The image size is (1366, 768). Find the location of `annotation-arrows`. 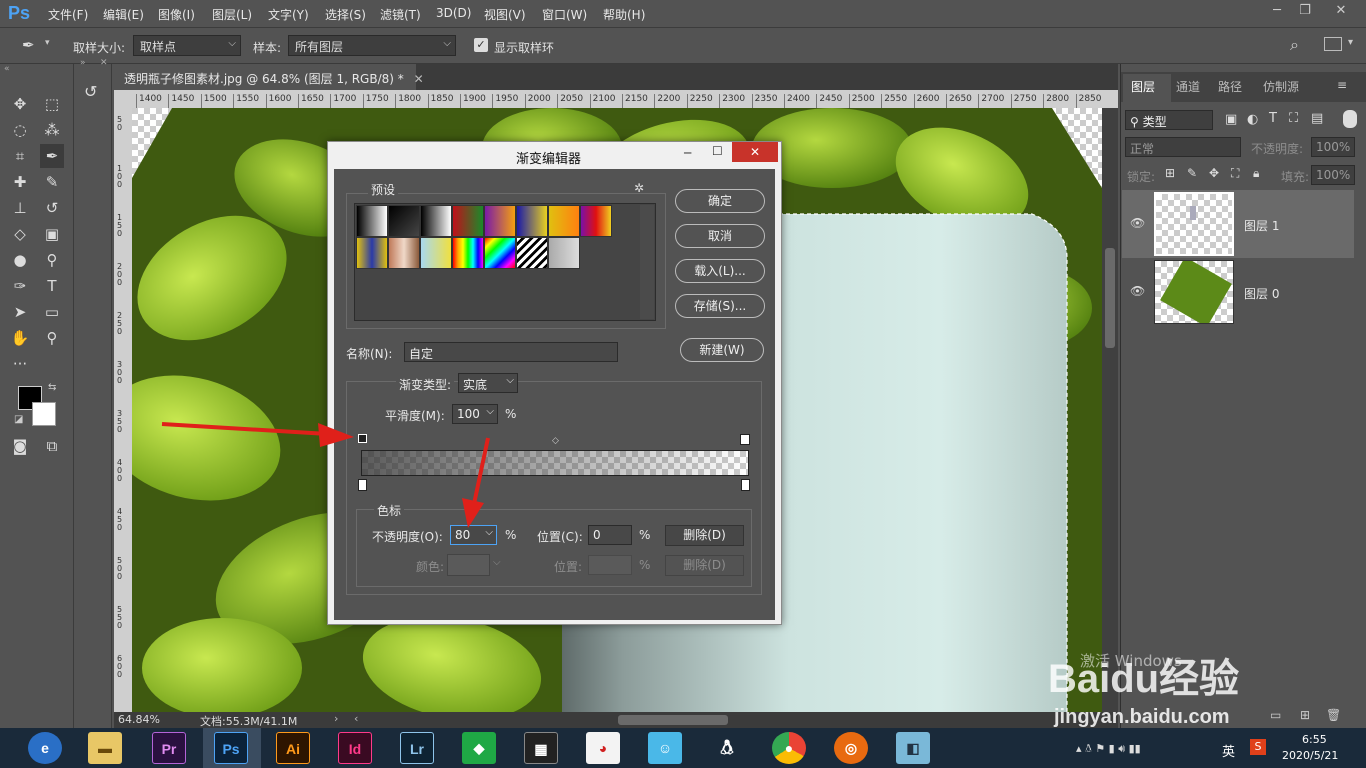

annotation-arrows is located at coordinates (325, 475).